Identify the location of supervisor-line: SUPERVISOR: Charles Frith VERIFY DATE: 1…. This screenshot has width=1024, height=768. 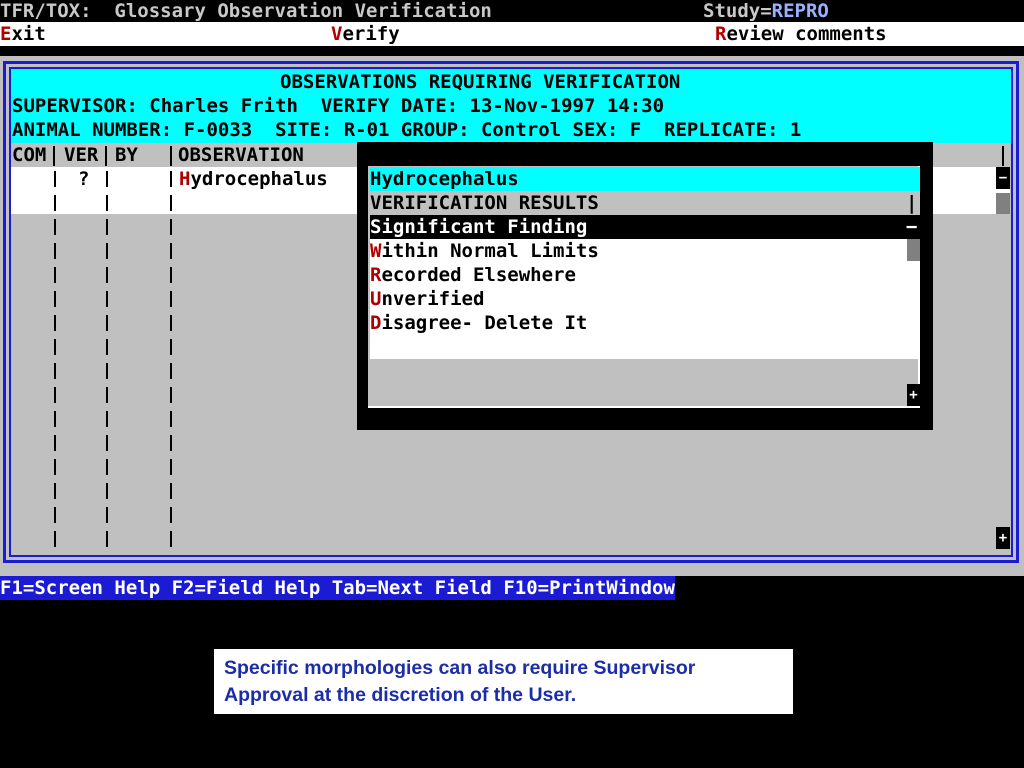
(338, 106).